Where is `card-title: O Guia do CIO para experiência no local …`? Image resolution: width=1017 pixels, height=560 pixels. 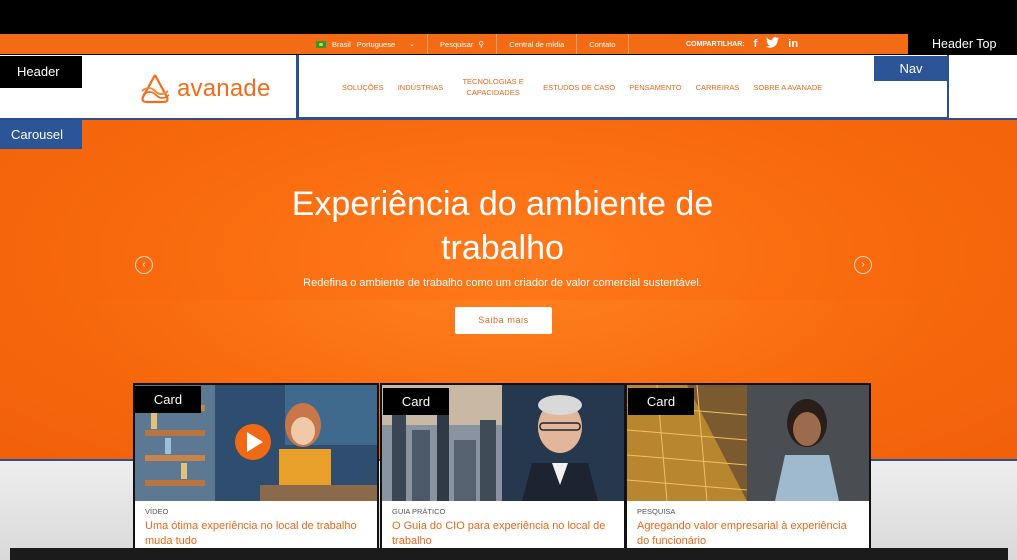 card-title: O Guia do CIO para experiência no local … is located at coordinates (503, 534).